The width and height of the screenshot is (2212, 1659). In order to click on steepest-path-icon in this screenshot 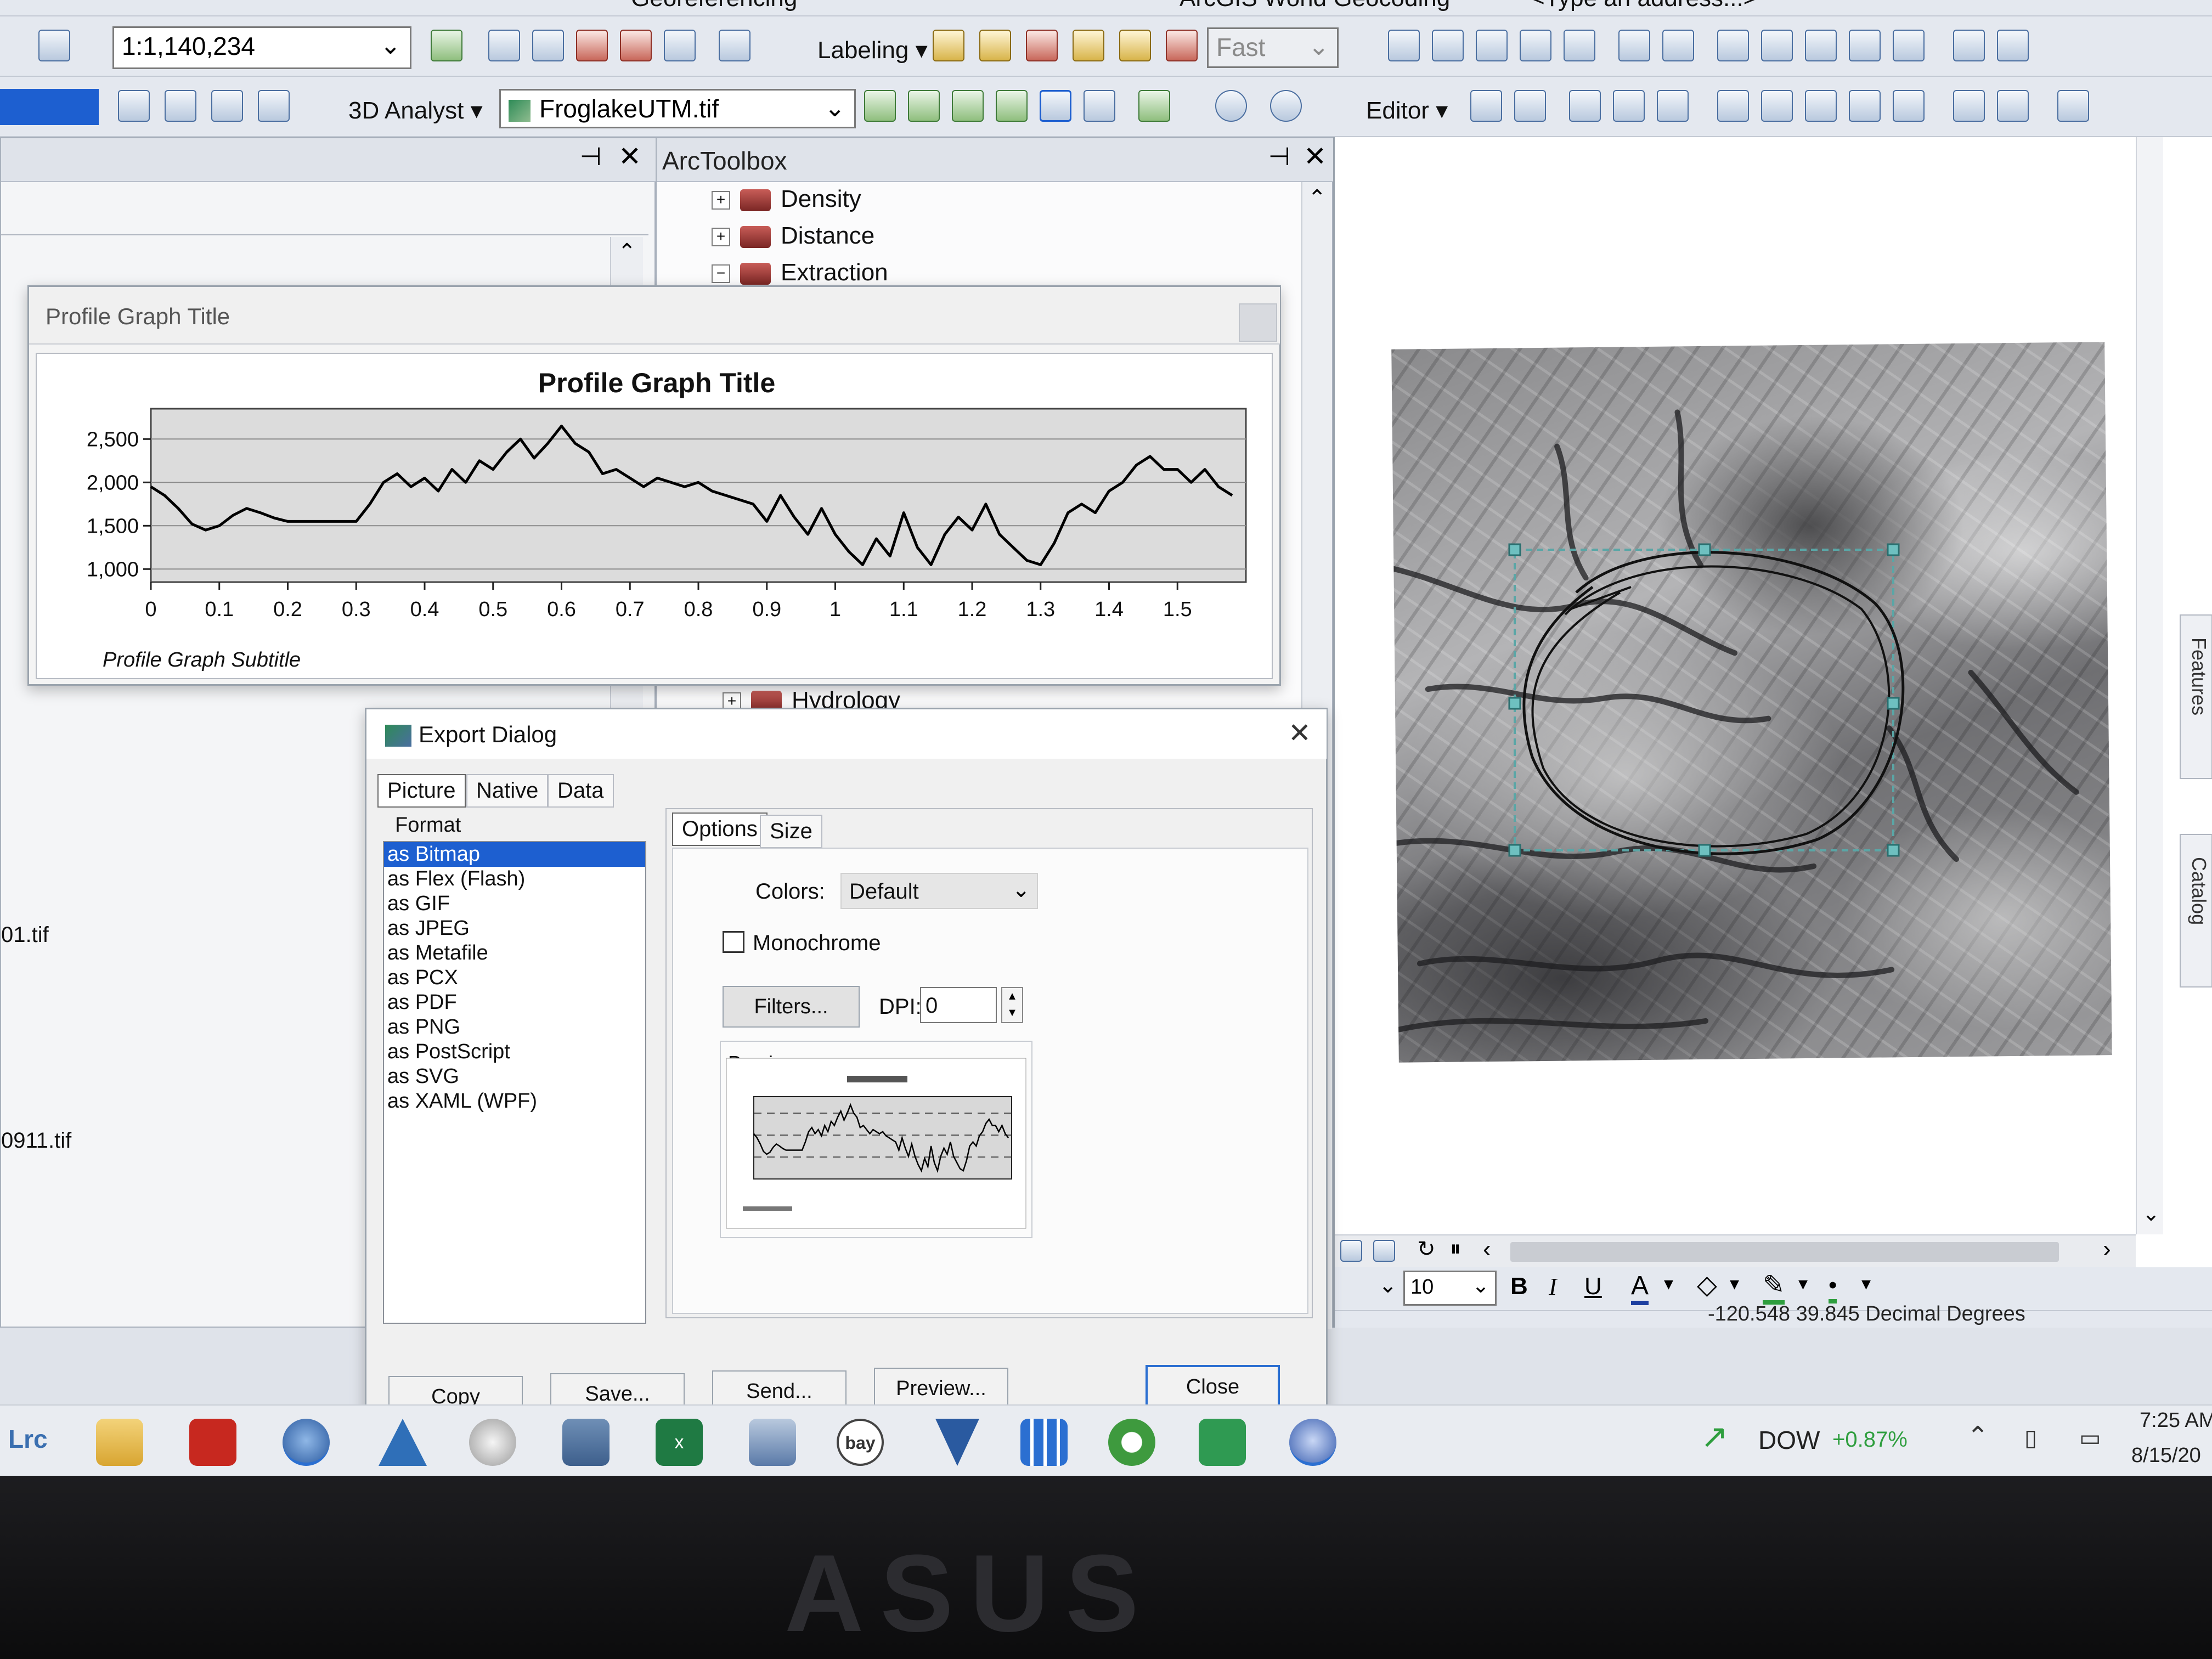, I will do `click(924, 106)`.